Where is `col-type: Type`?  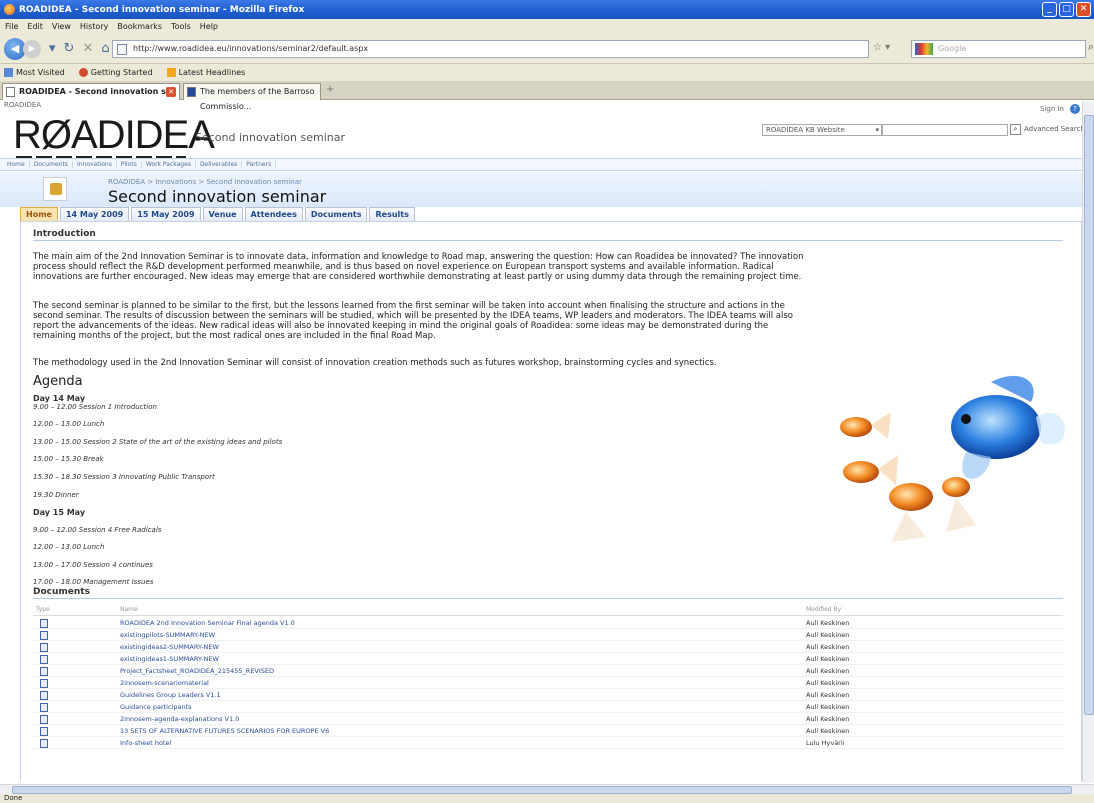 col-type: Type is located at coordinates (43, 609).